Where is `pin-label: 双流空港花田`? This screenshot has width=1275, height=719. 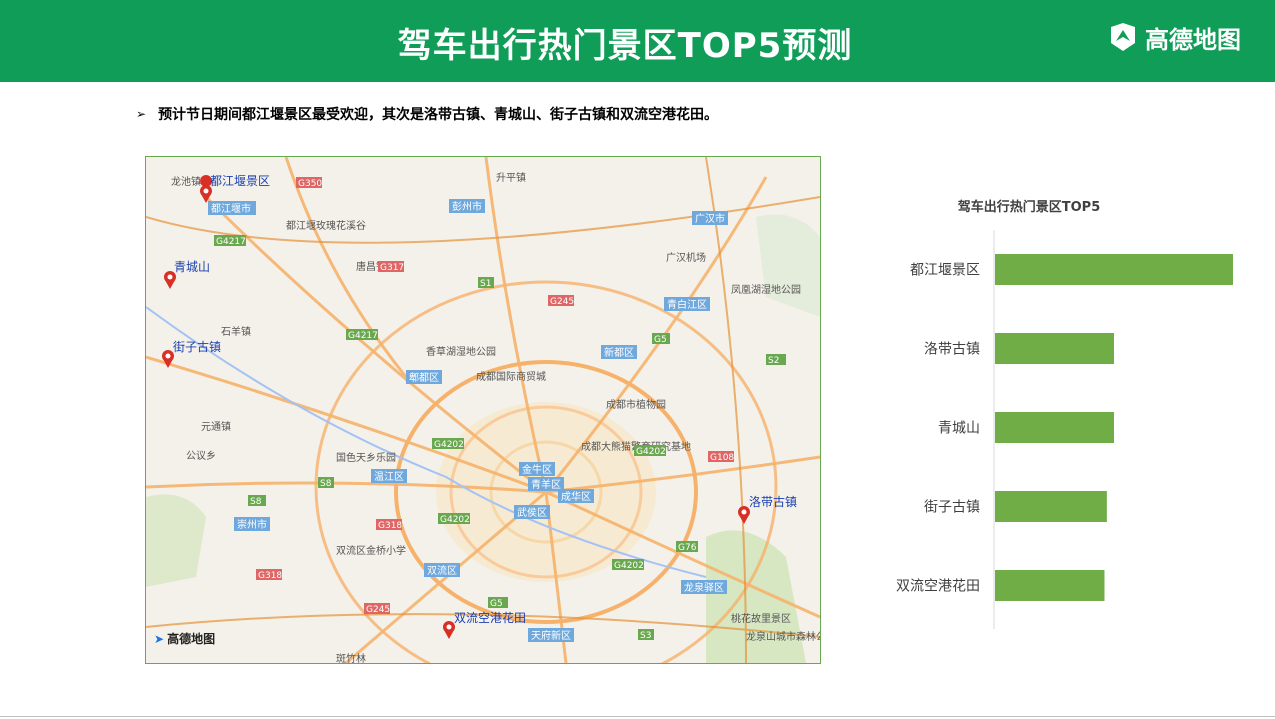
pin-label: 双流空港花田 is located at coordinates (490, 617).